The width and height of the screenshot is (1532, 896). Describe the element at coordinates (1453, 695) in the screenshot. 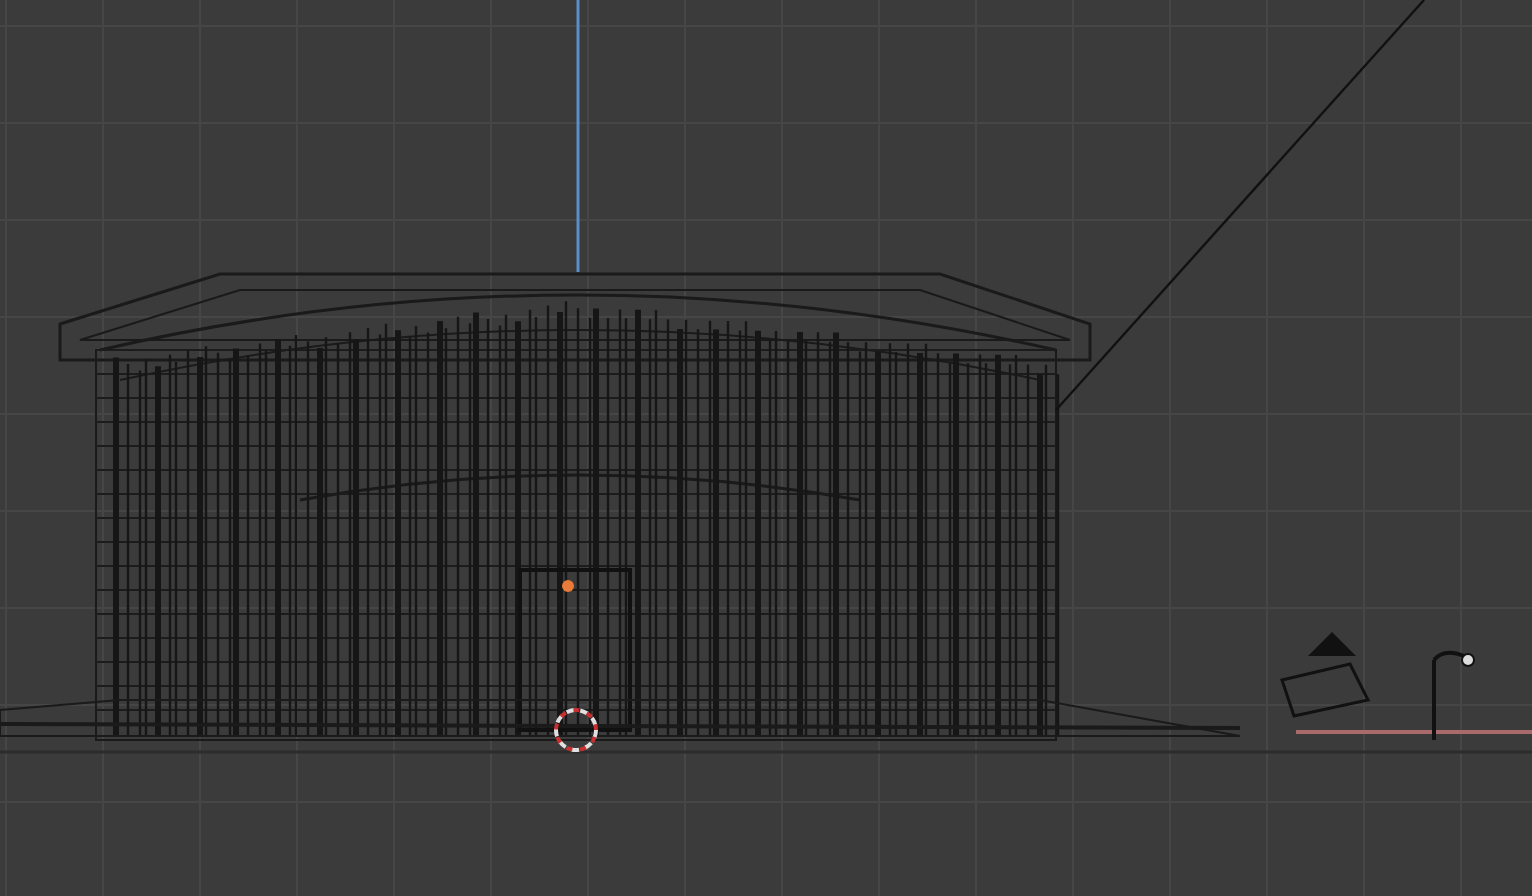

I see `lamp-icon` at that location.